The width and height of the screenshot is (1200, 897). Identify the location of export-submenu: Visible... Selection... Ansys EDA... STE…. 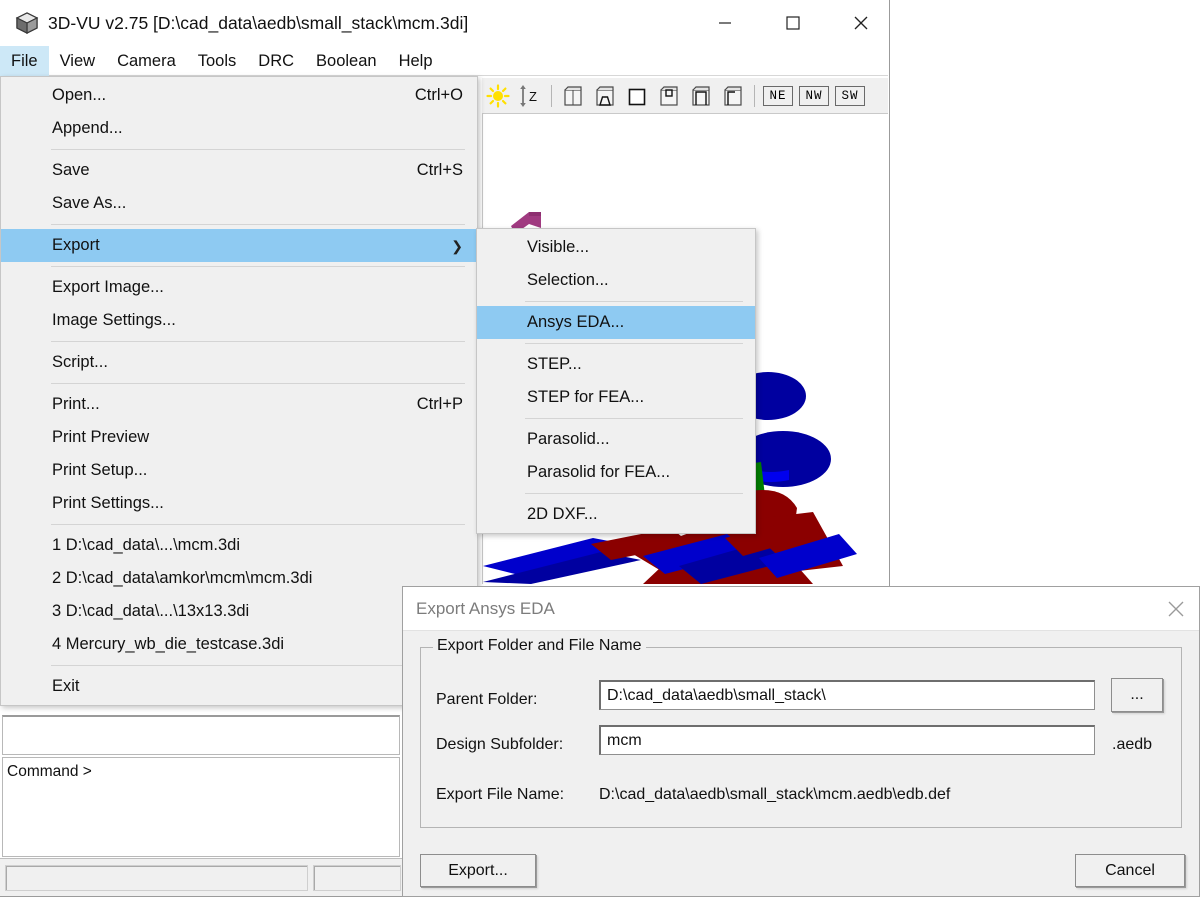
(616, 381).